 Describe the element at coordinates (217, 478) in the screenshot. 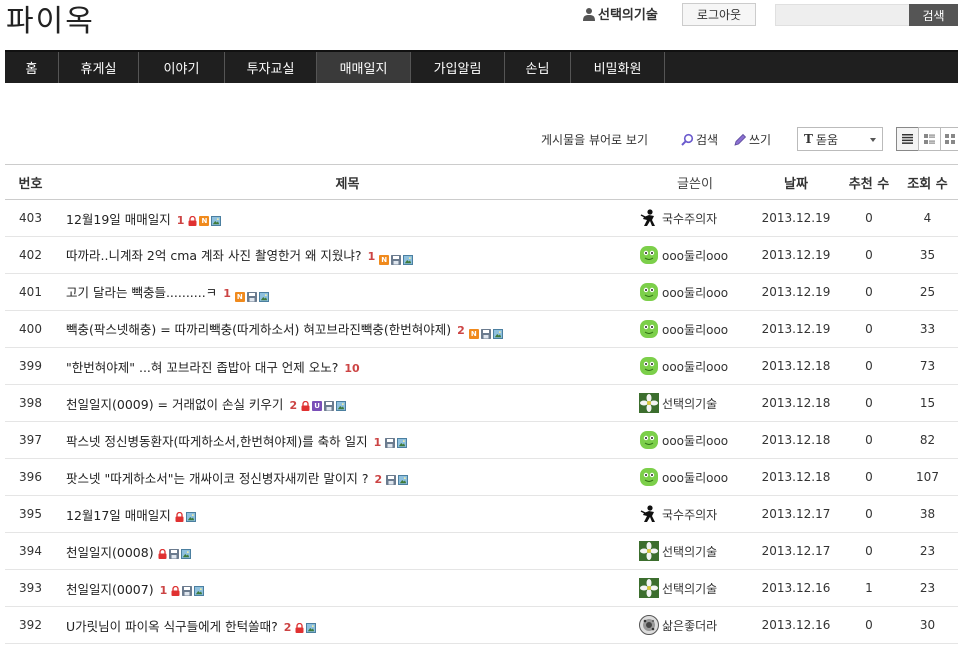

I see `post-title-link: 팟스넷 "따게하소서"는 개싸이코 정신병자새끼란 말이지 ?` at that location.